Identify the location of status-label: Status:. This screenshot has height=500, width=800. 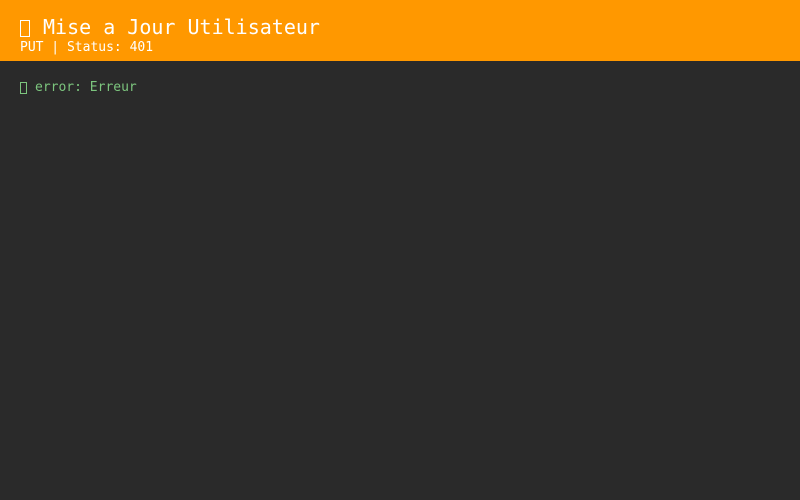
(98, 47).